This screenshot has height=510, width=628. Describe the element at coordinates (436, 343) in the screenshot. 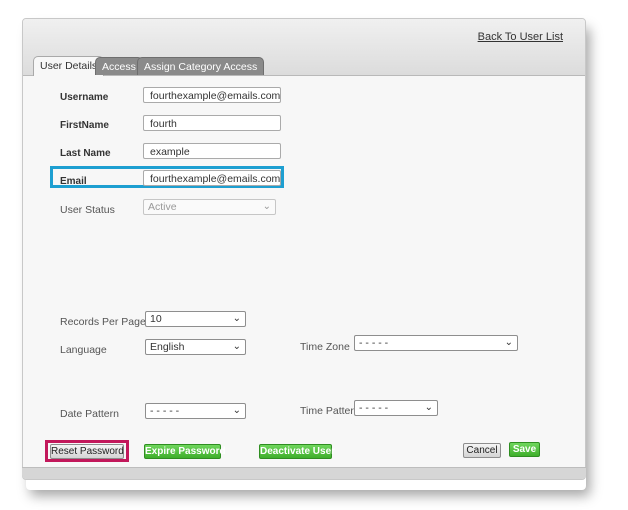

I see `time-zone-select: - - - - - ⌄` at that location.